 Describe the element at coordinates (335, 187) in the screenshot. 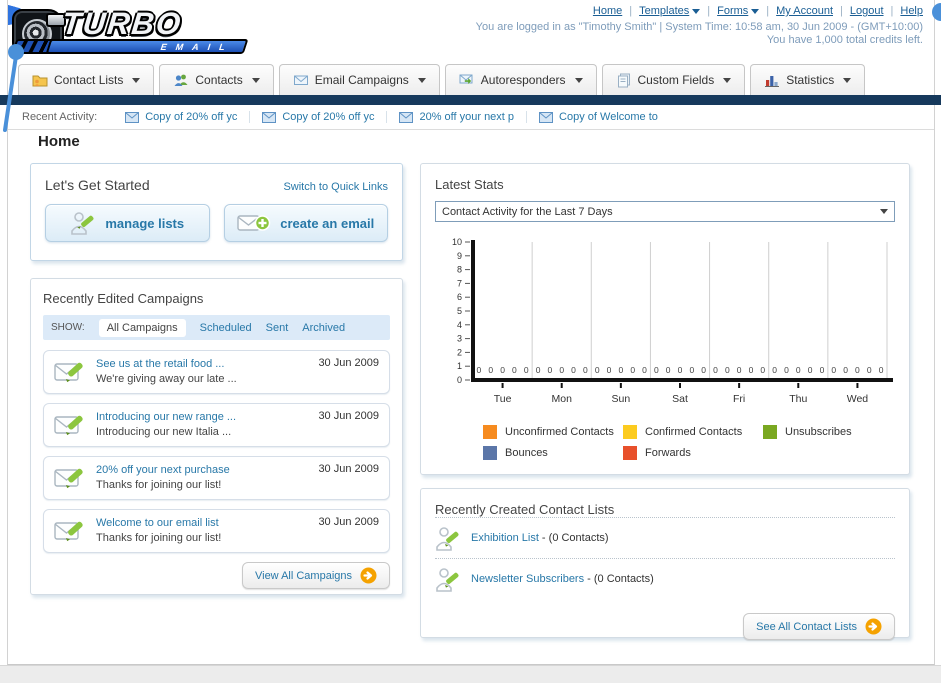

I see `switch-quick-links: Switch to Quick Links` at that location.